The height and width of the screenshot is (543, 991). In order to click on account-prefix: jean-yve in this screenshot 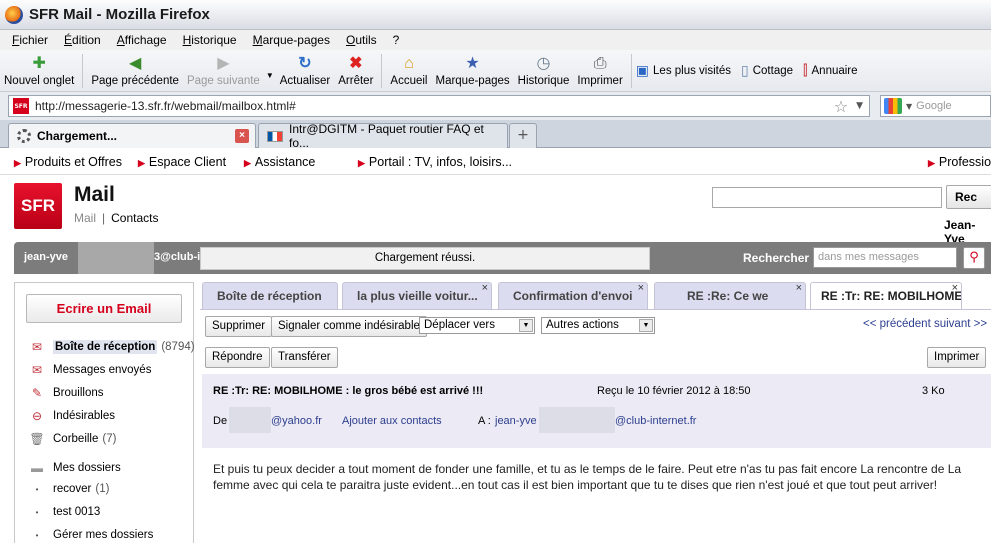, I will do `click(46, 257)`.